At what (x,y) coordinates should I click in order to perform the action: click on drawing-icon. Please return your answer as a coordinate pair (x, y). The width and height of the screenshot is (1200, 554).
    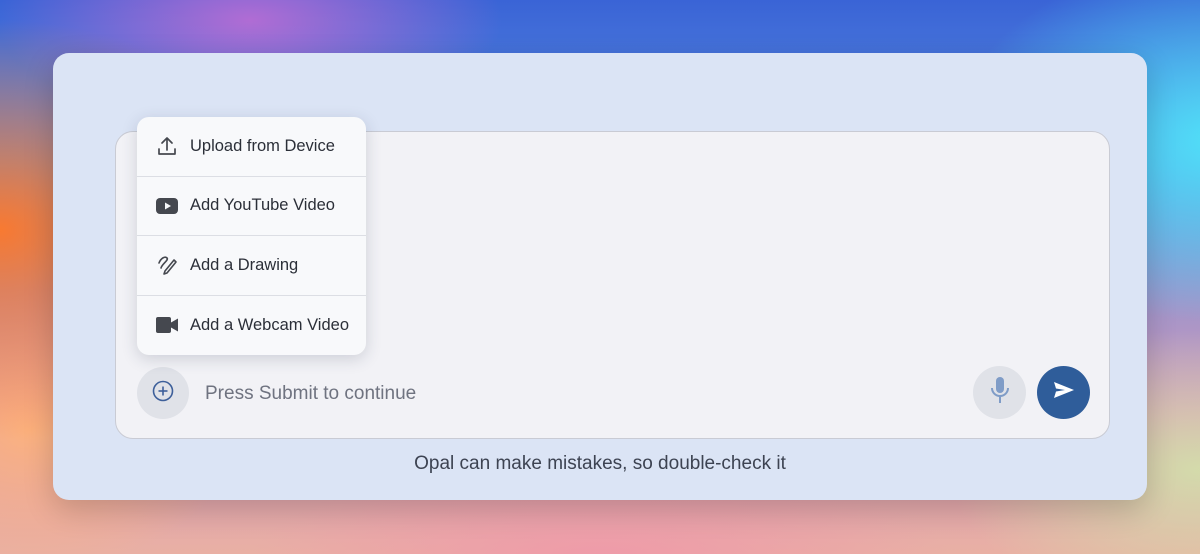
    Looking at the image, I should click on (167, 265).